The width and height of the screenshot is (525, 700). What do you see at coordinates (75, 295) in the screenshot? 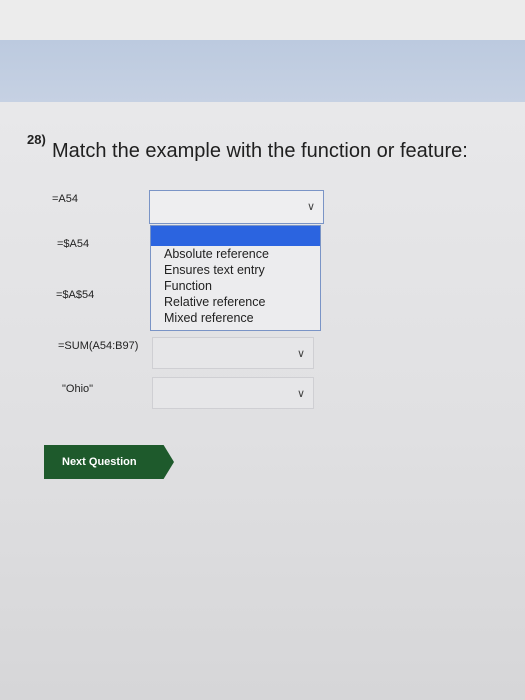
I see `example-label-3: =$A$54` at bounding box center [75, 295].